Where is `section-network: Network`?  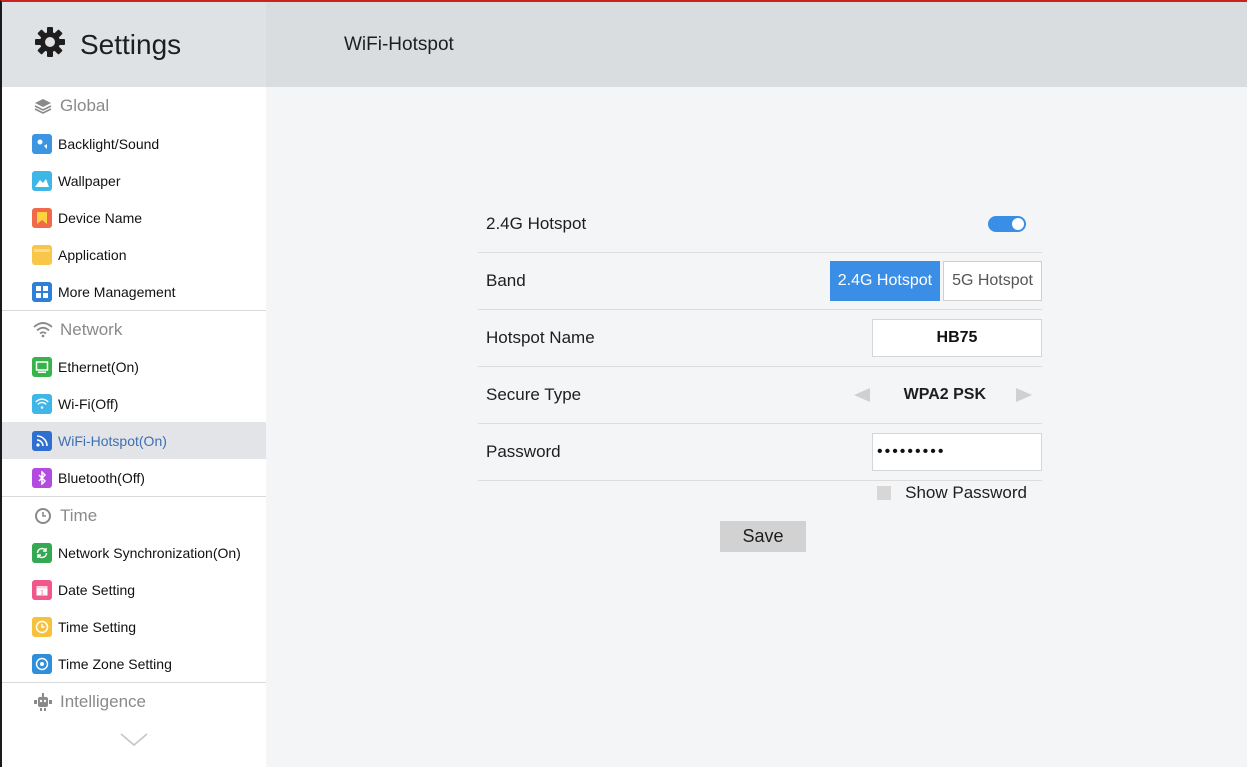 section-network: Network is located at coordinates (134, 329).